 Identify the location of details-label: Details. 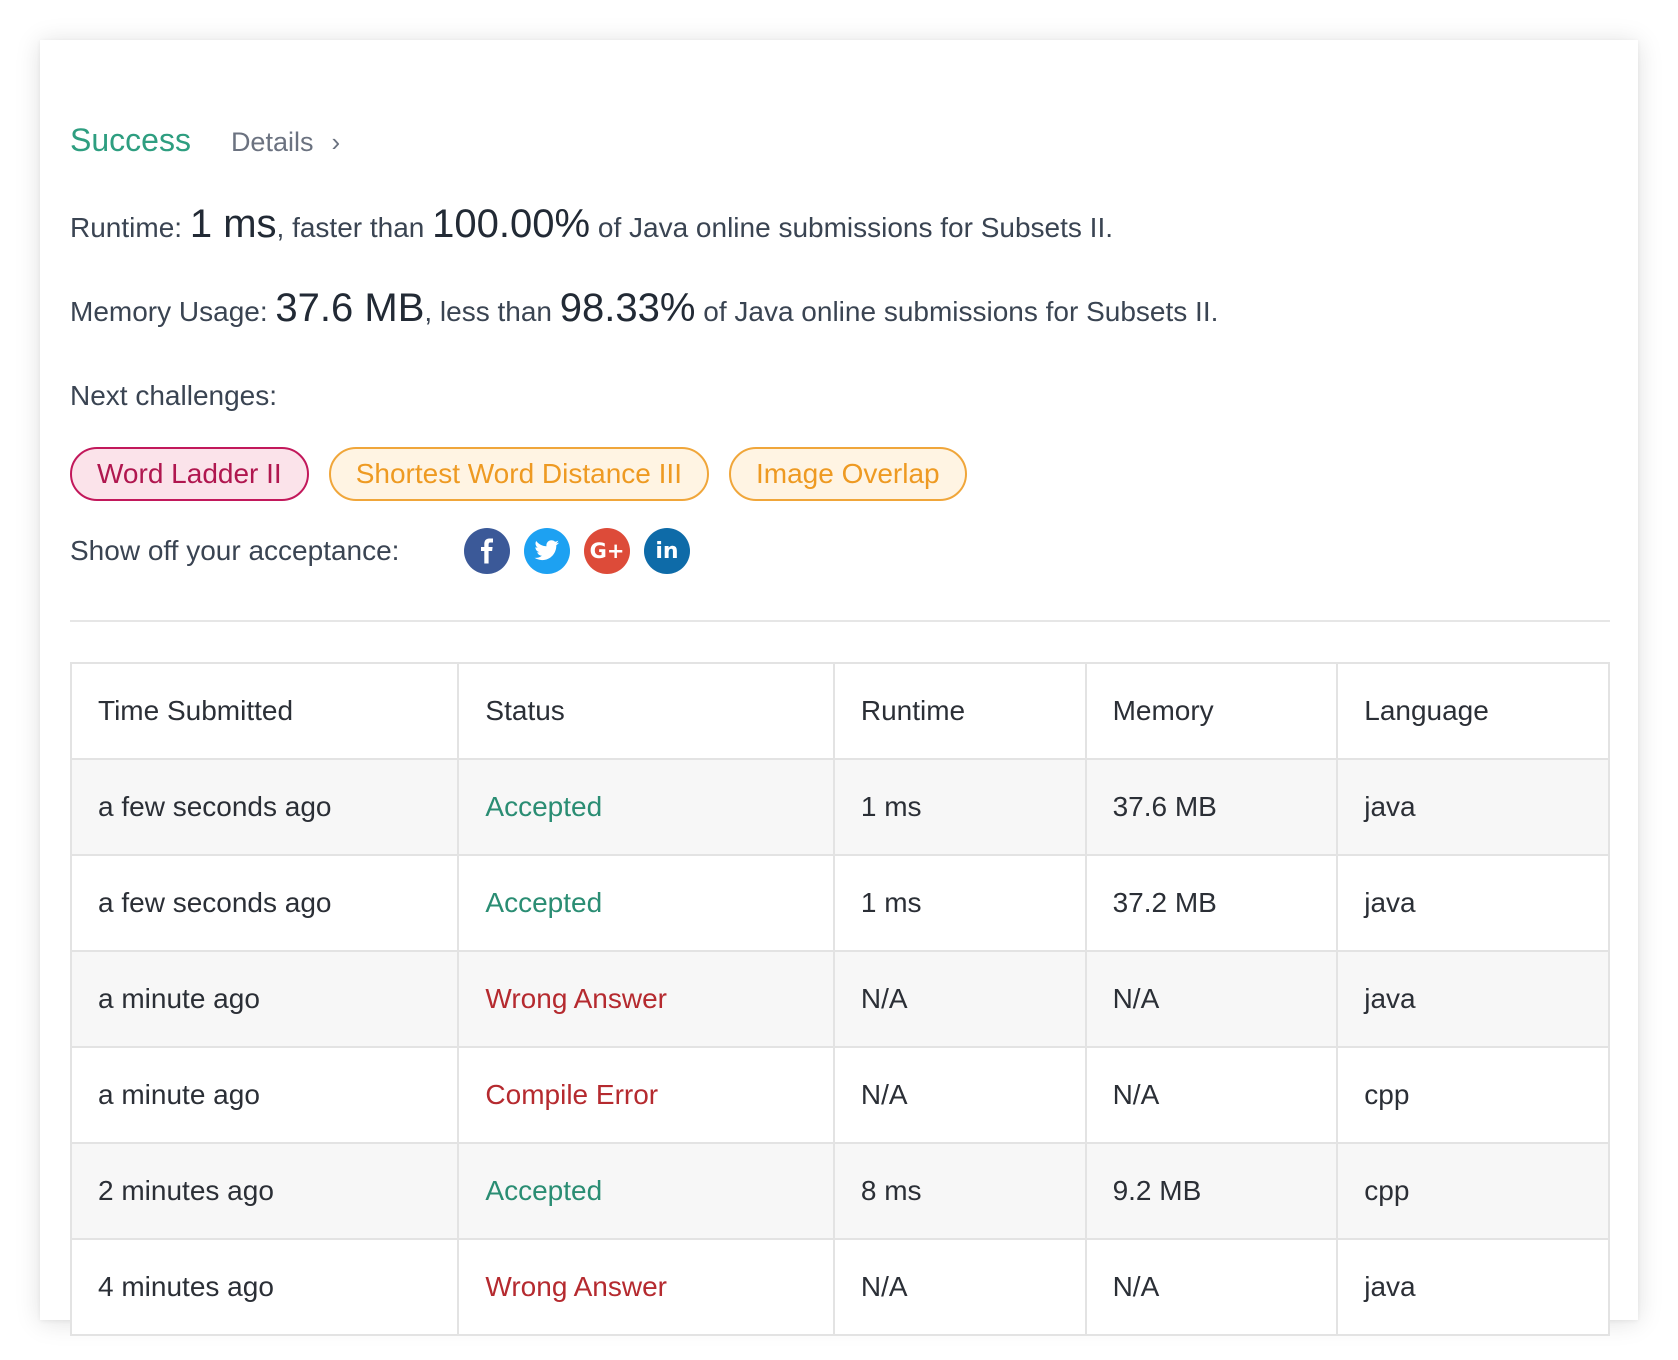
(272, 142).